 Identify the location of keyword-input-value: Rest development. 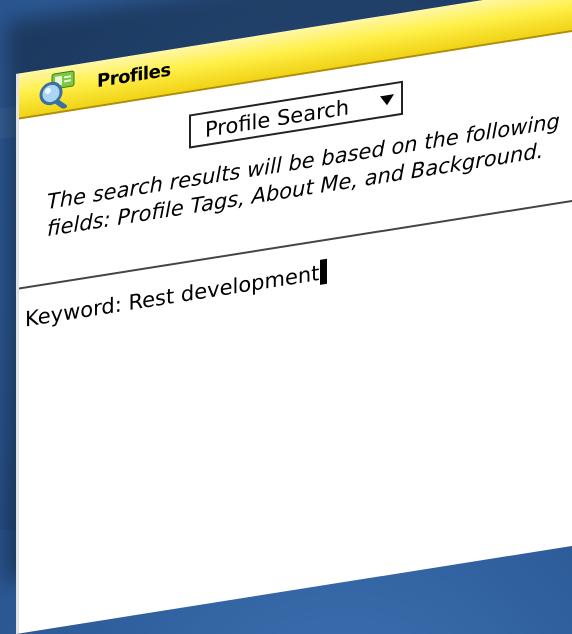
(223, 288).